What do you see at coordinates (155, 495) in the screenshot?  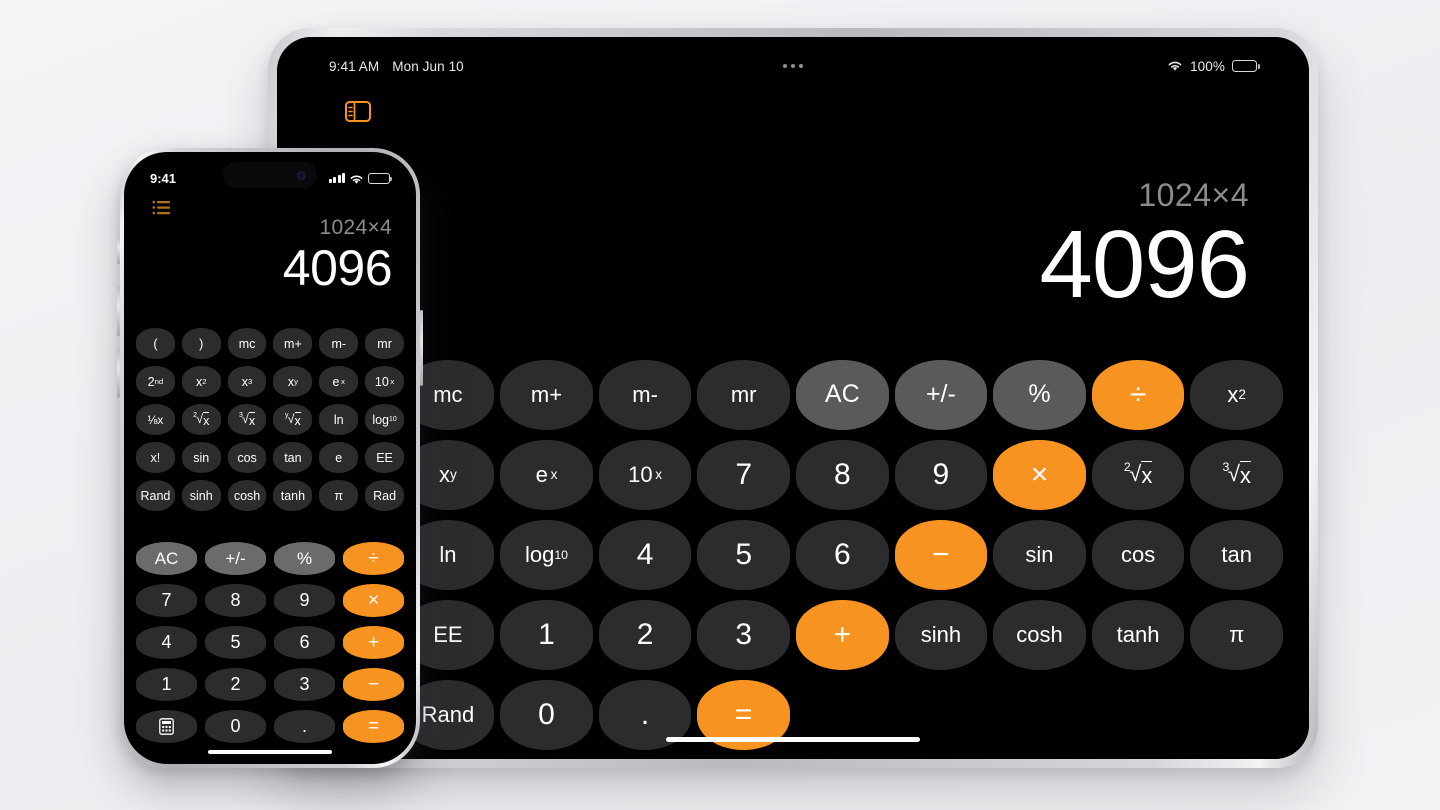 I see `key-rand: Rand` at bounding box center [155, 495].